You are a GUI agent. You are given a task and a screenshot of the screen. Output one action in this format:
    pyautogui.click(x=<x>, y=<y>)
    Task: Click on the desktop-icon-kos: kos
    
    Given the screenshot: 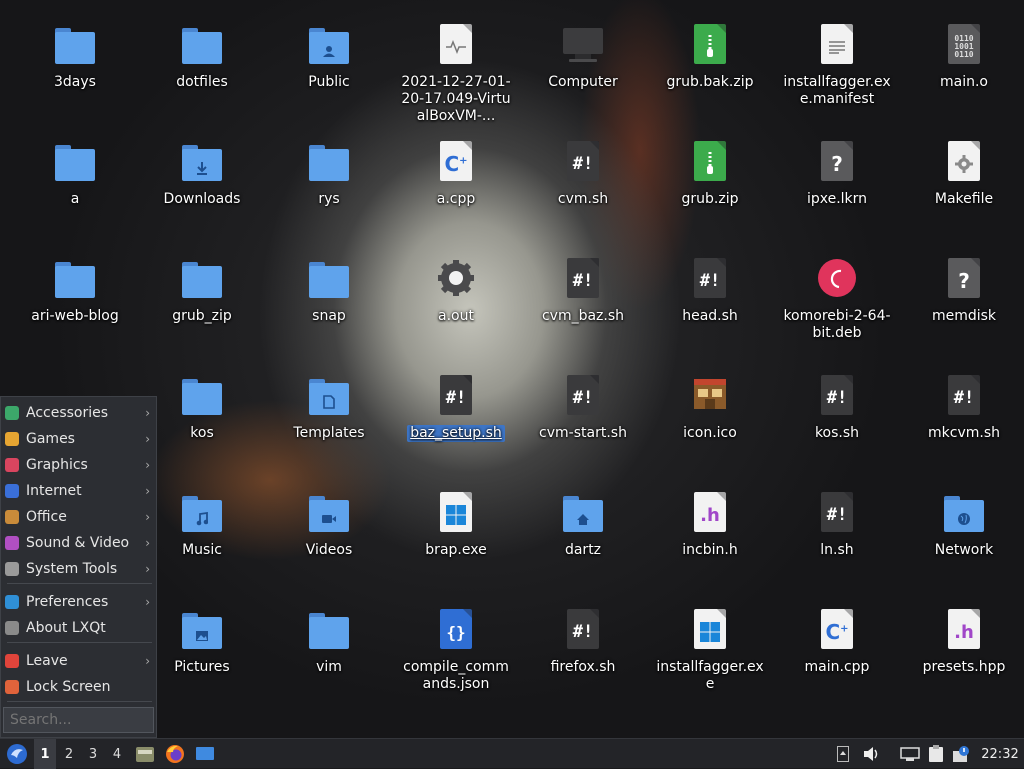 What is the action you would take?
    pyautogui.click(x=202, y=407)
    